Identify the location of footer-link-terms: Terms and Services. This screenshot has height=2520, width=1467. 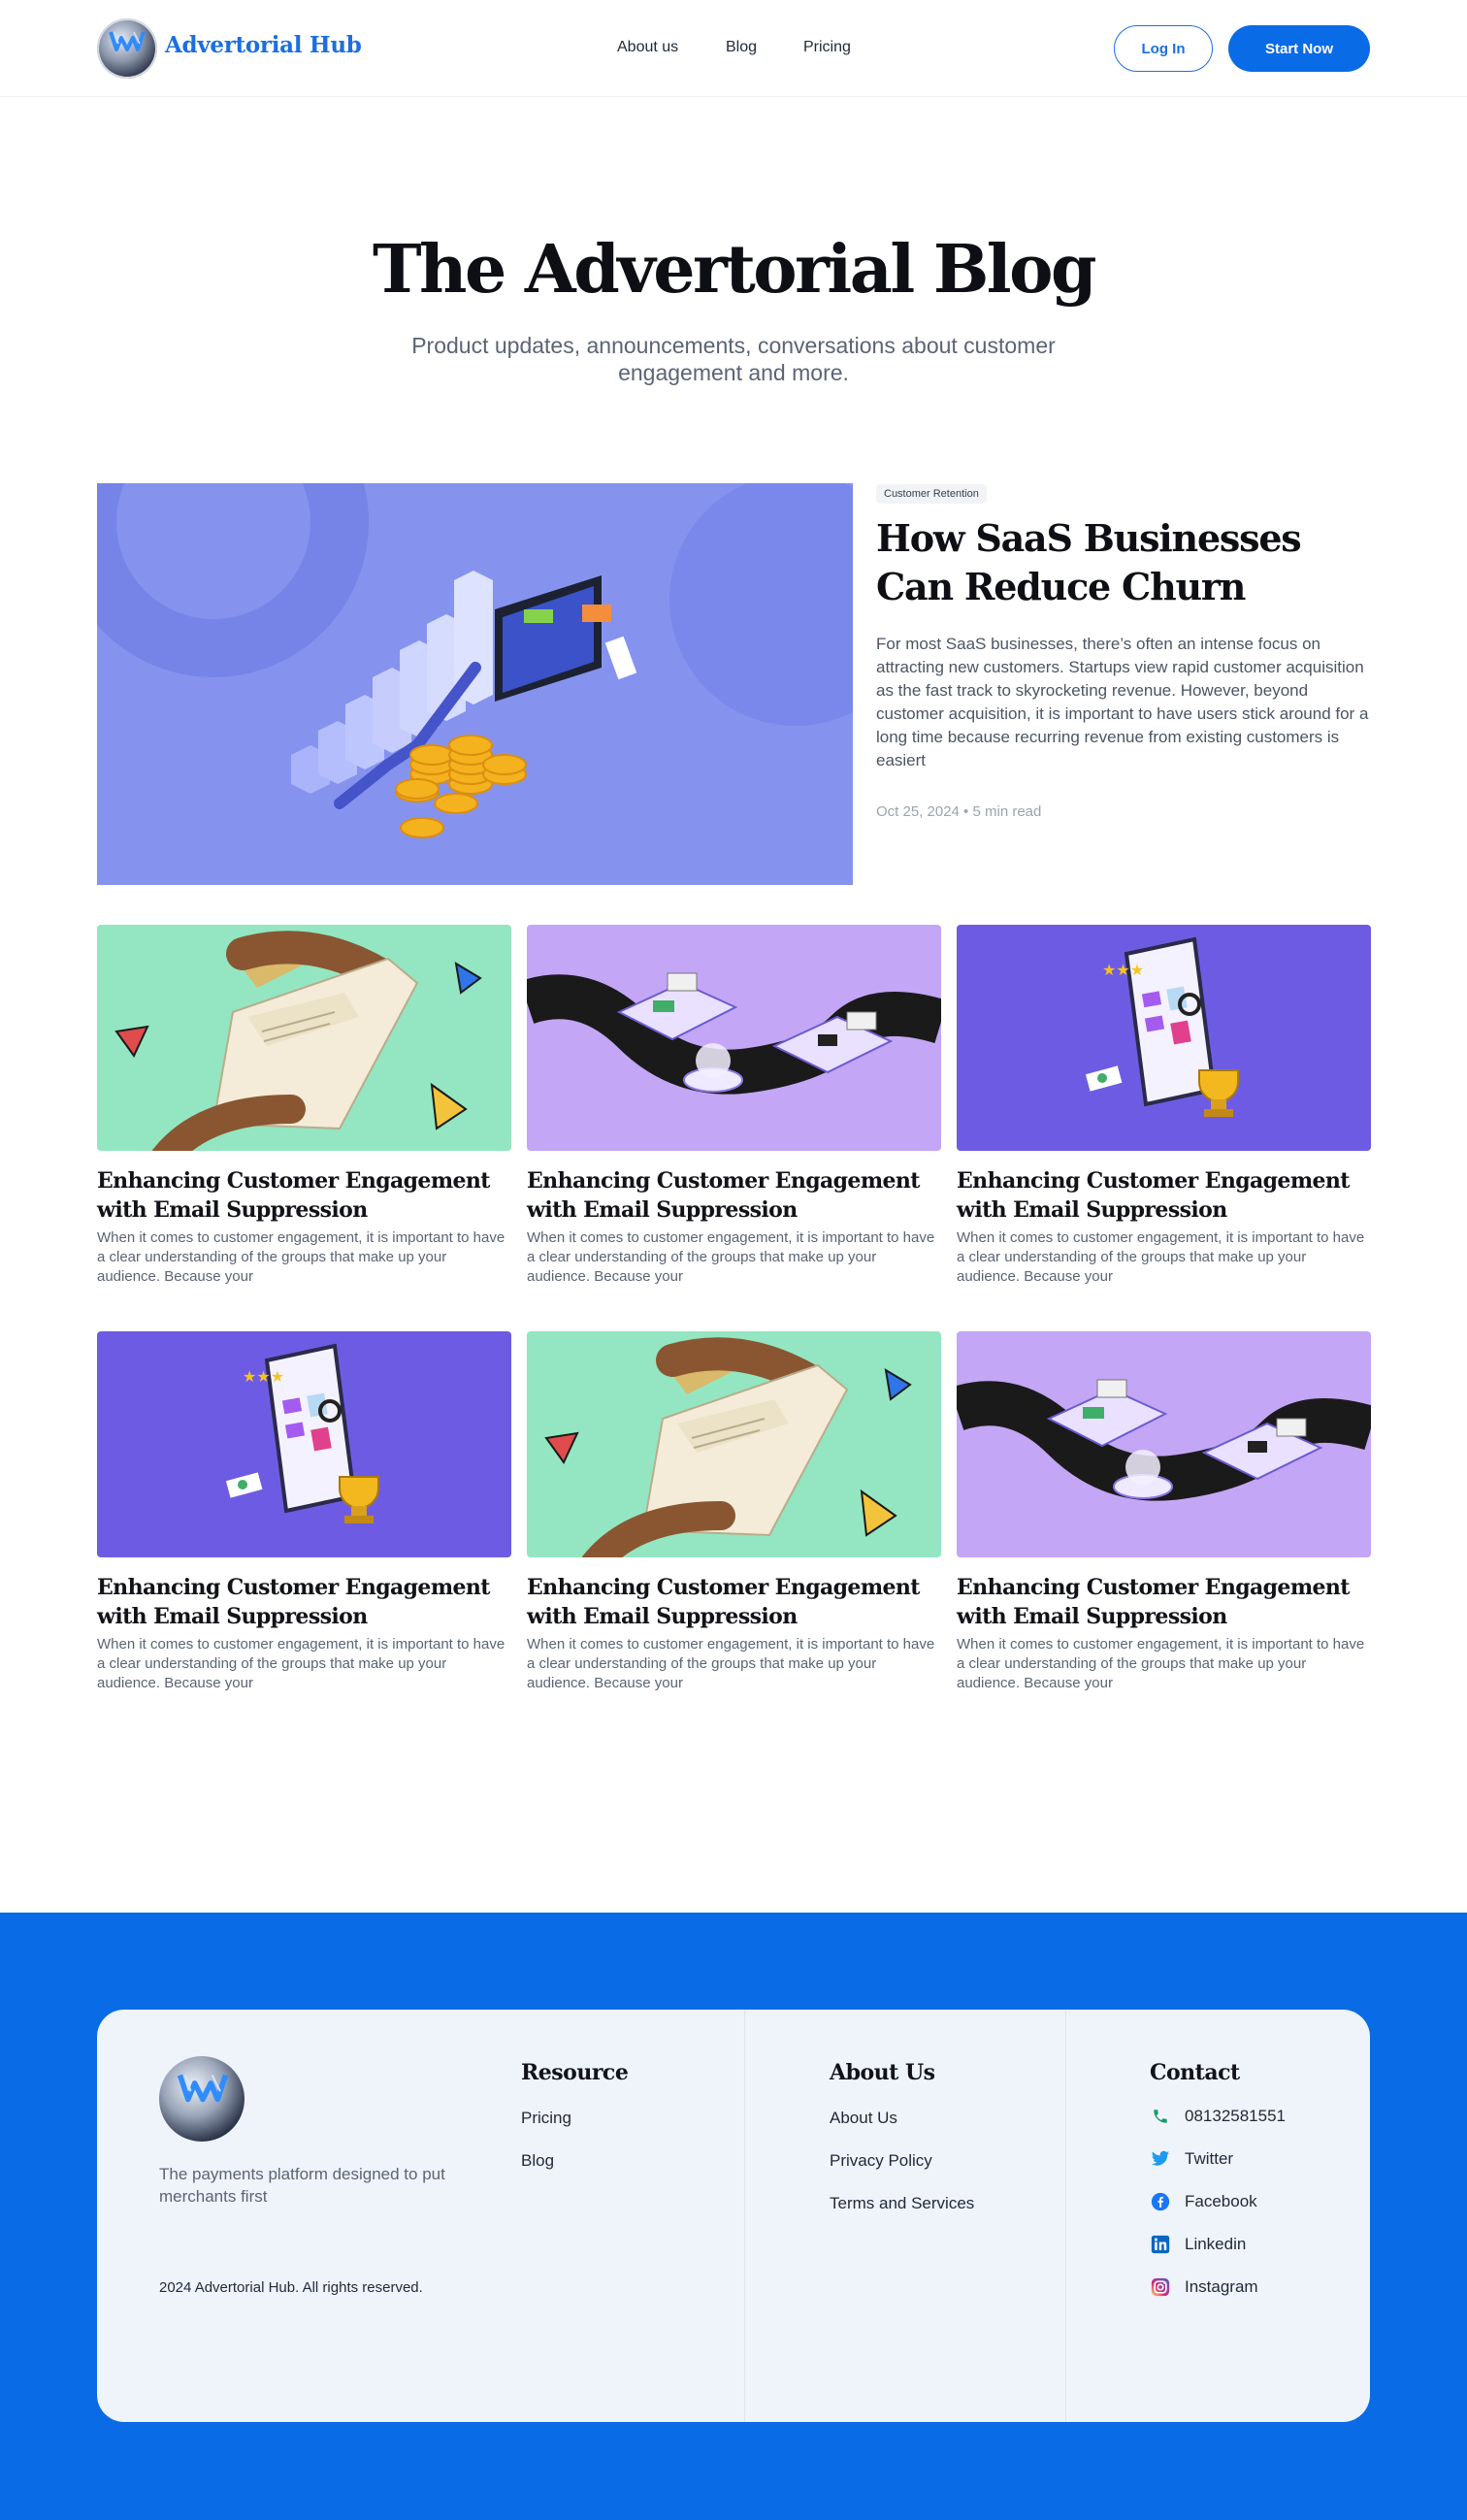
(902, 2203).